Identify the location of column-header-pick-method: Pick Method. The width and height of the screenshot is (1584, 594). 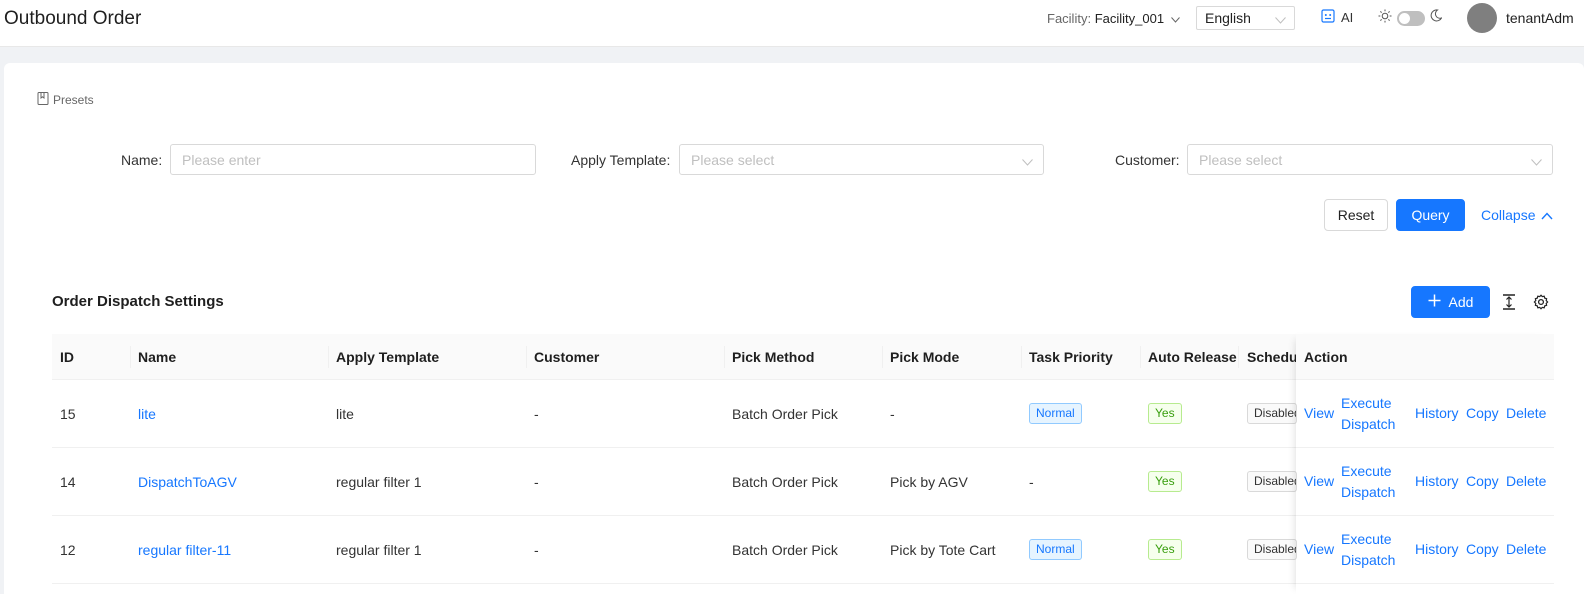
(773, 357).